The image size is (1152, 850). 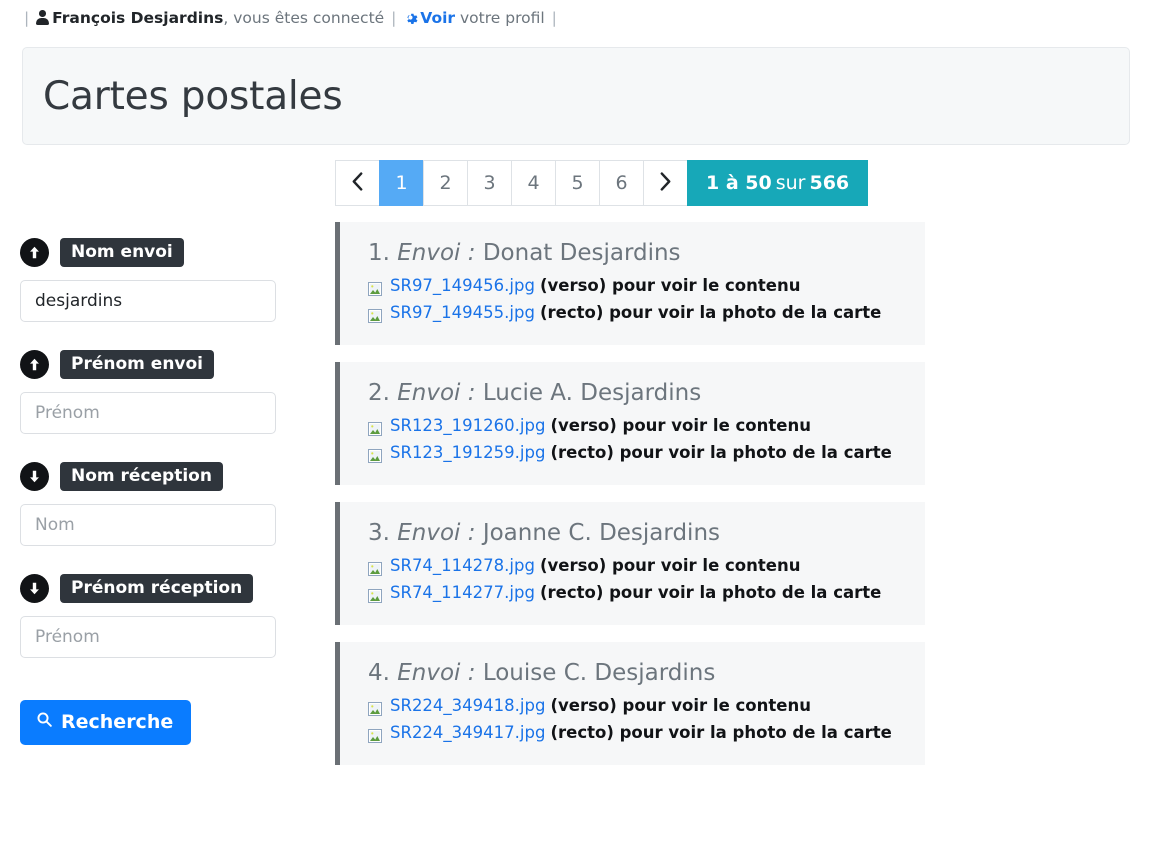 What do you see at coordinates (401, 183) in the screenshot?
I see `pagination-page-1: 1` at bounding box center [401, 183].